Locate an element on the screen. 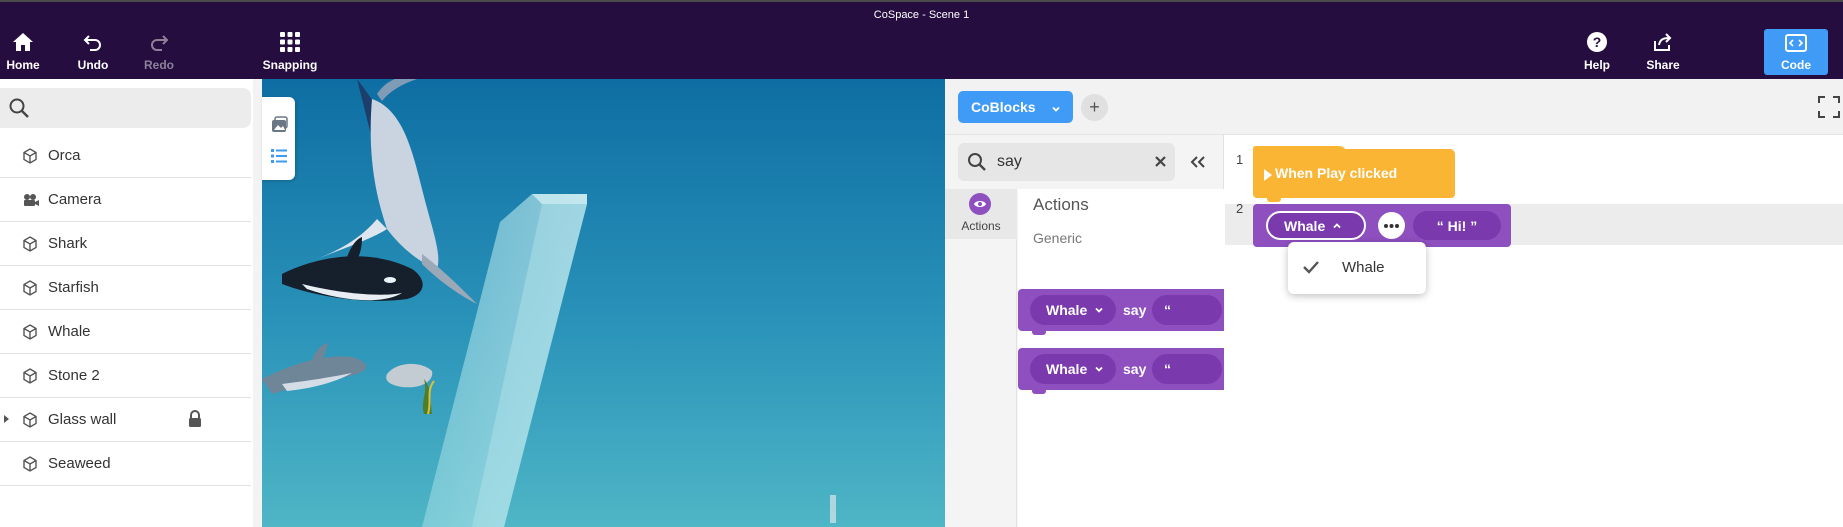 This screenshot has width=1843, height=527. palette-blocks: Actions Generic Whale say “ Whale say “ is located at coordinates (1121, 358).